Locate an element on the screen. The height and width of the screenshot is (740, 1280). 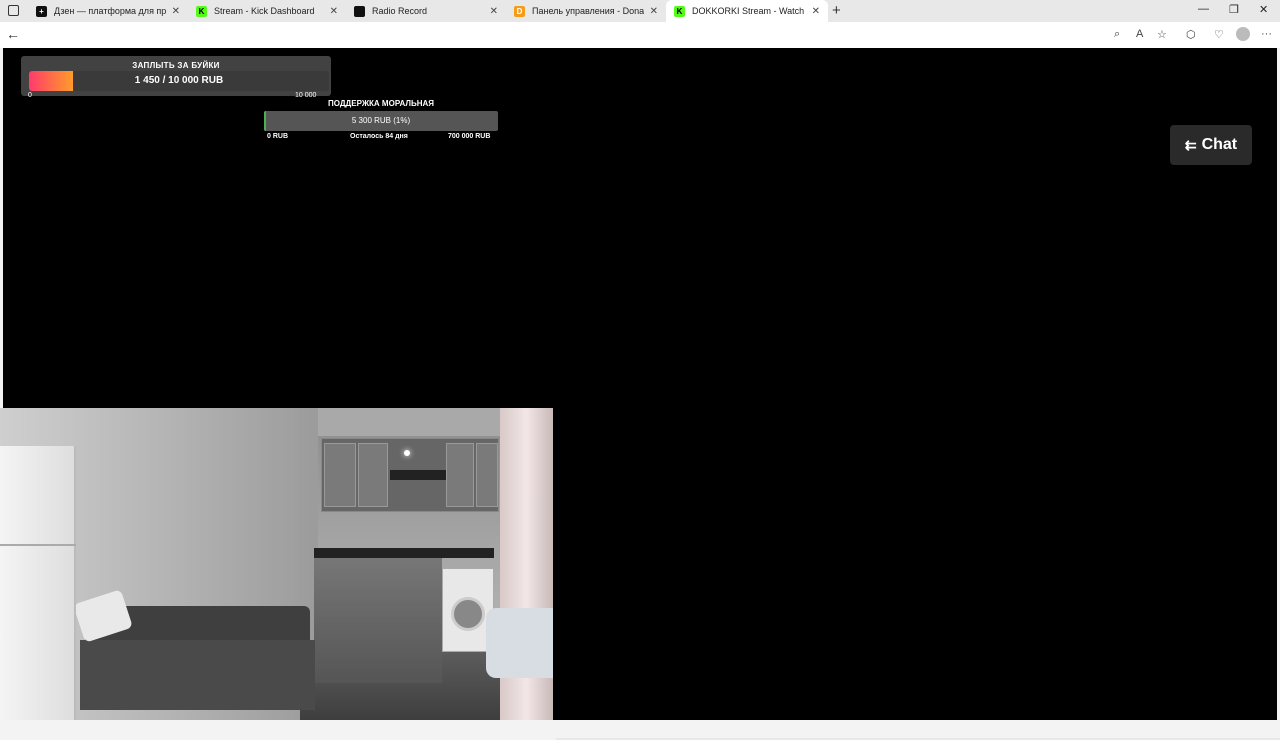
goal-progress-text: 5 300 RUB (1%) is located at coordinates (381, 120).